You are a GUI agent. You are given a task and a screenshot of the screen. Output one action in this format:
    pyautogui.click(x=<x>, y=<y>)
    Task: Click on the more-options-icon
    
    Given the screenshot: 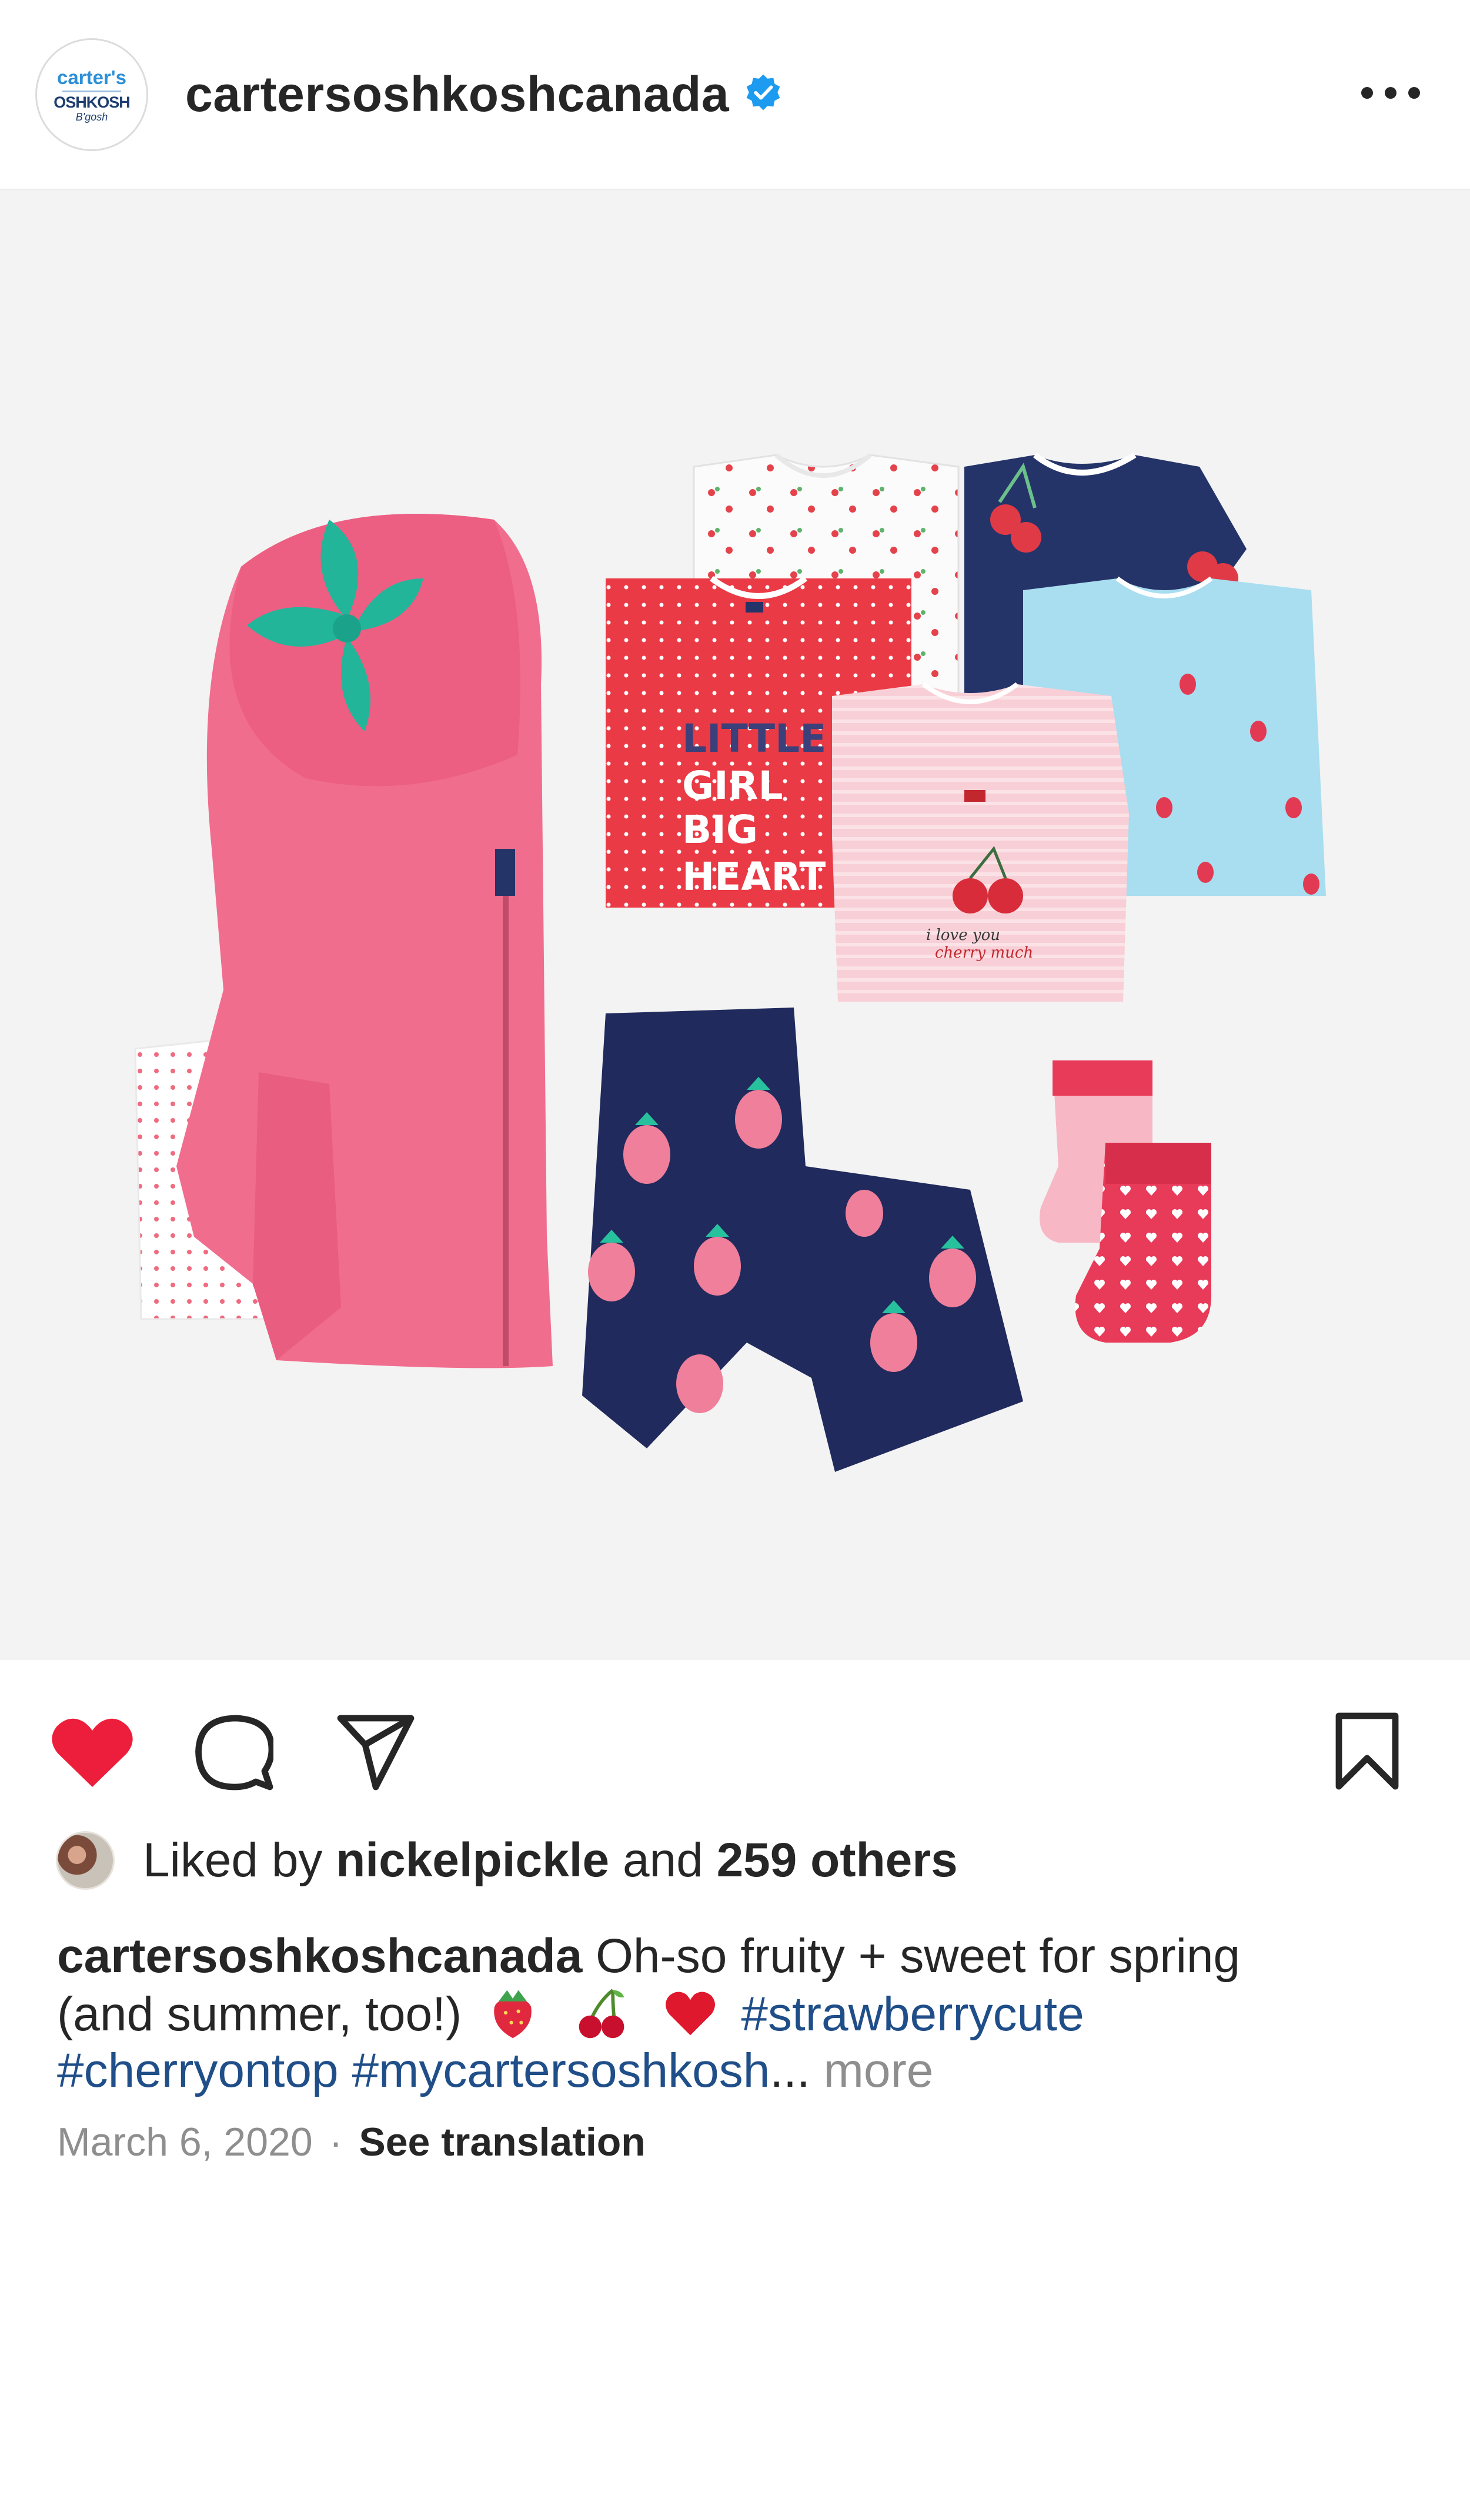 What is the action you would take?
    pyautogui.click(x=1390, y=93)
    